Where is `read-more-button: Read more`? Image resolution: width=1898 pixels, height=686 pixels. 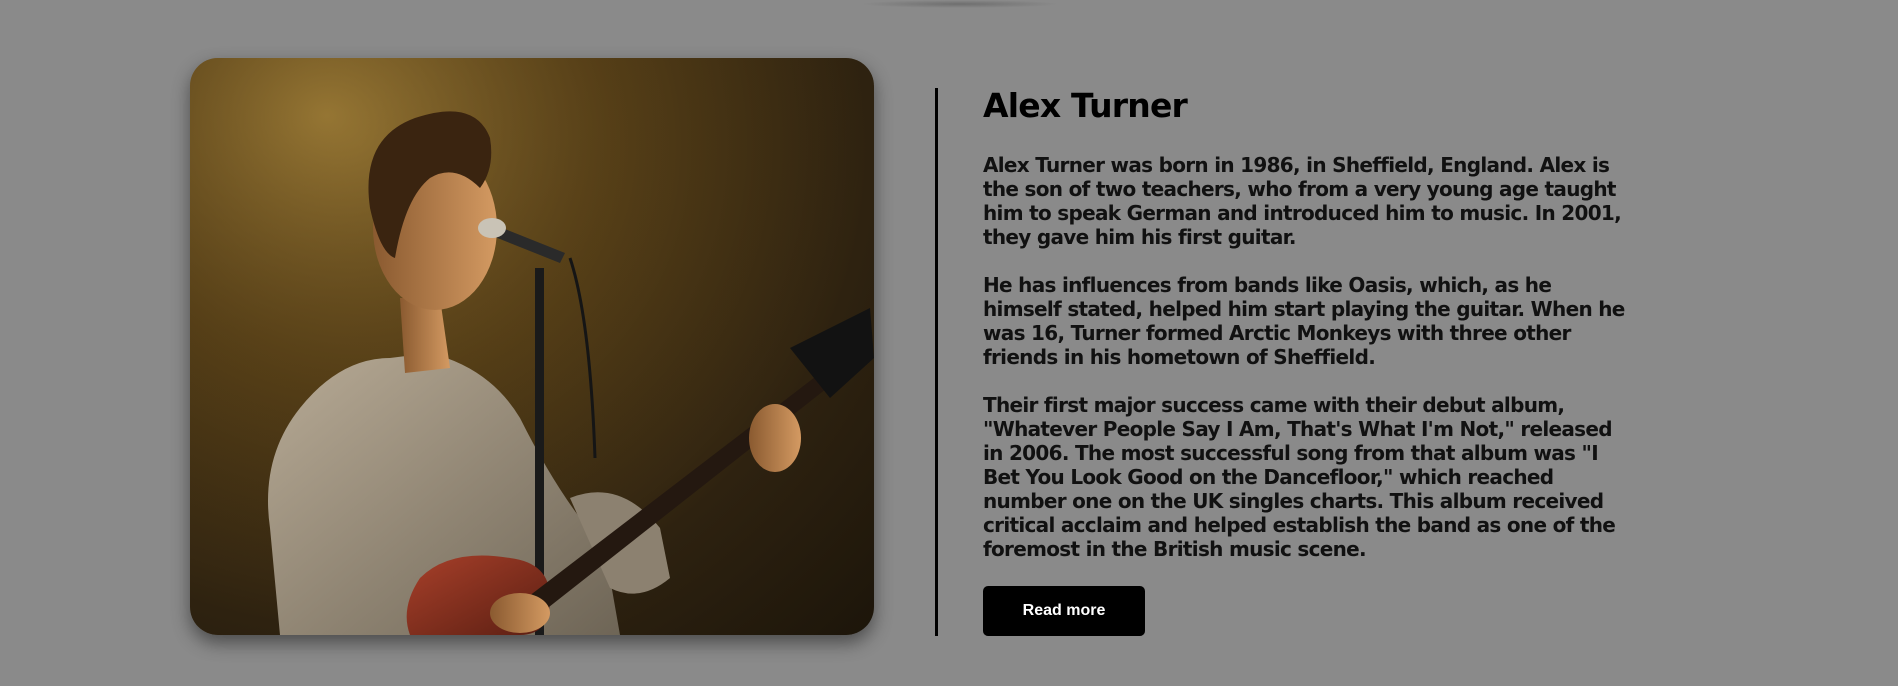
read-more-button: Read more is located at coordinates (1064, 611).